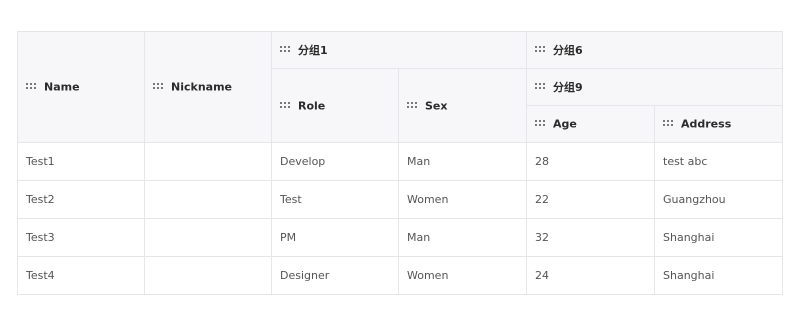 Image resolution: width=800 pixels, height=315 pixels. Describe the element at coordinates (590, 199) in the screenshot. I see `cell-age: 22` at that location.